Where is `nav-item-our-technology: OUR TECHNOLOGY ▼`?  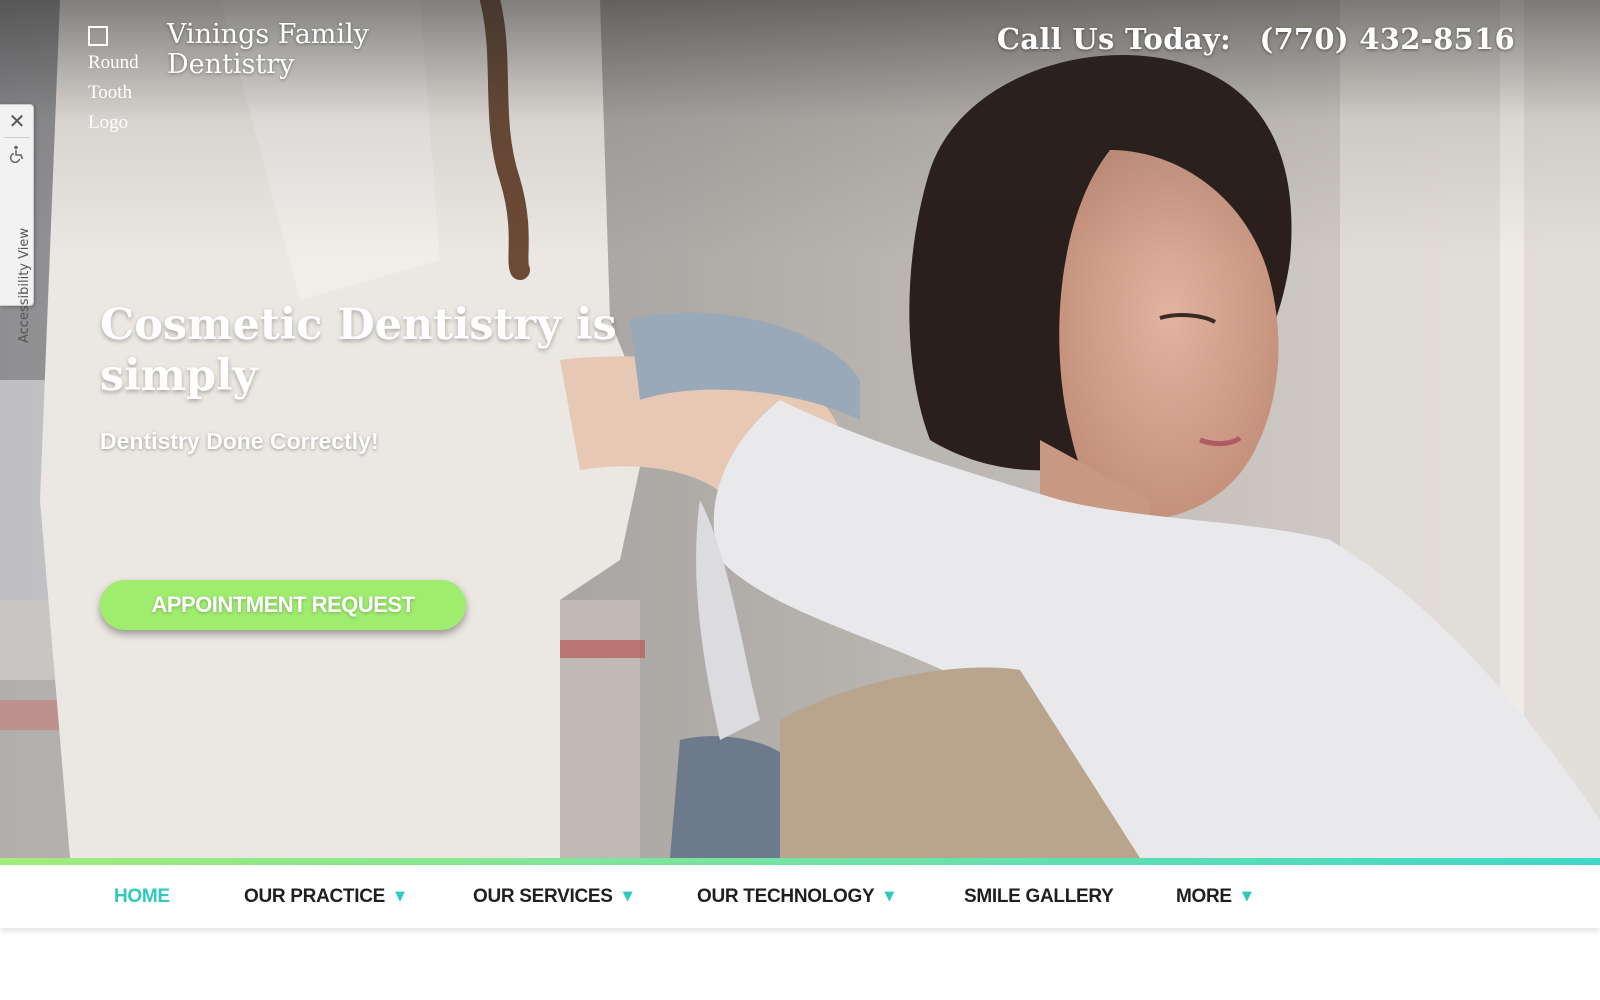 nav-item-our-technology: OUR TECHNOLOGY ▼ is located at coordinates (795, 896).